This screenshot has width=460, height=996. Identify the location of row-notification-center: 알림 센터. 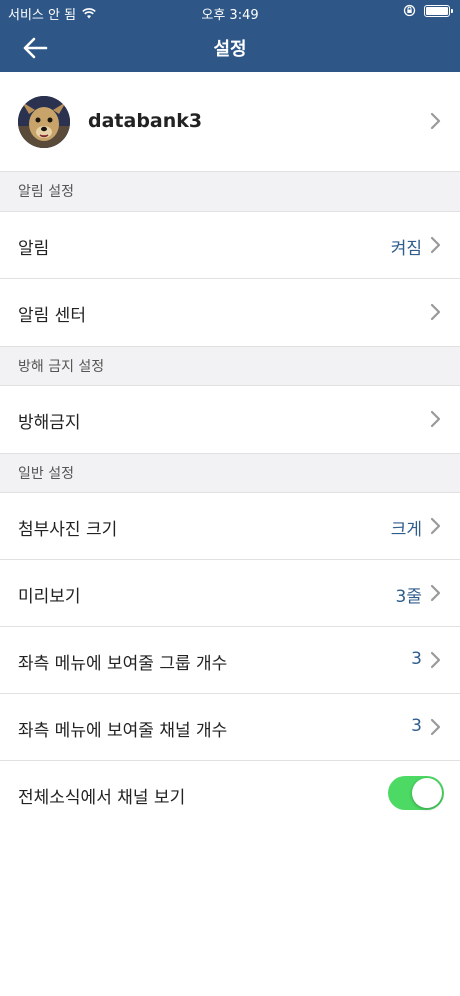
(230, 312).